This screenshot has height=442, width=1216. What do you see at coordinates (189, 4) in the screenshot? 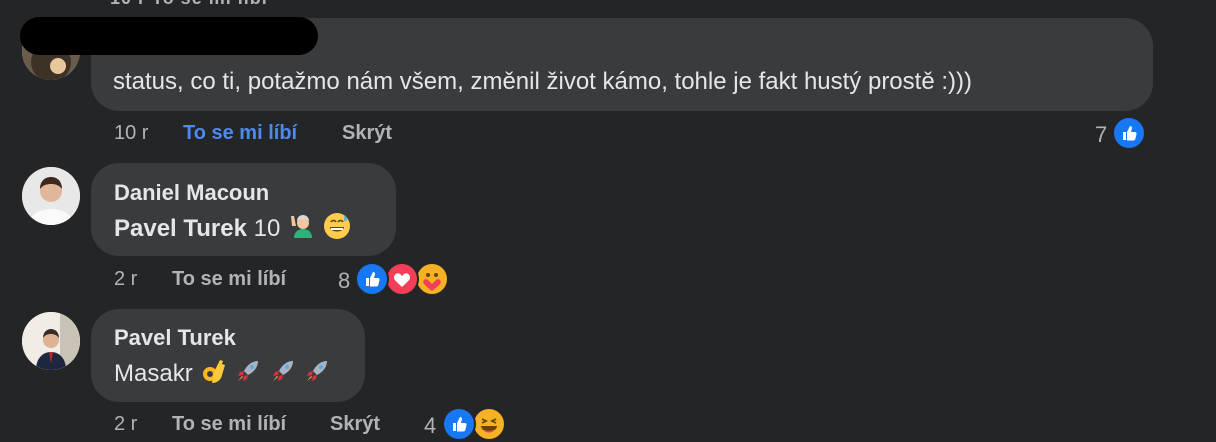
I see `cut-off-action-row: 10 r To se mi líbí` at bounding box center [189, 4].